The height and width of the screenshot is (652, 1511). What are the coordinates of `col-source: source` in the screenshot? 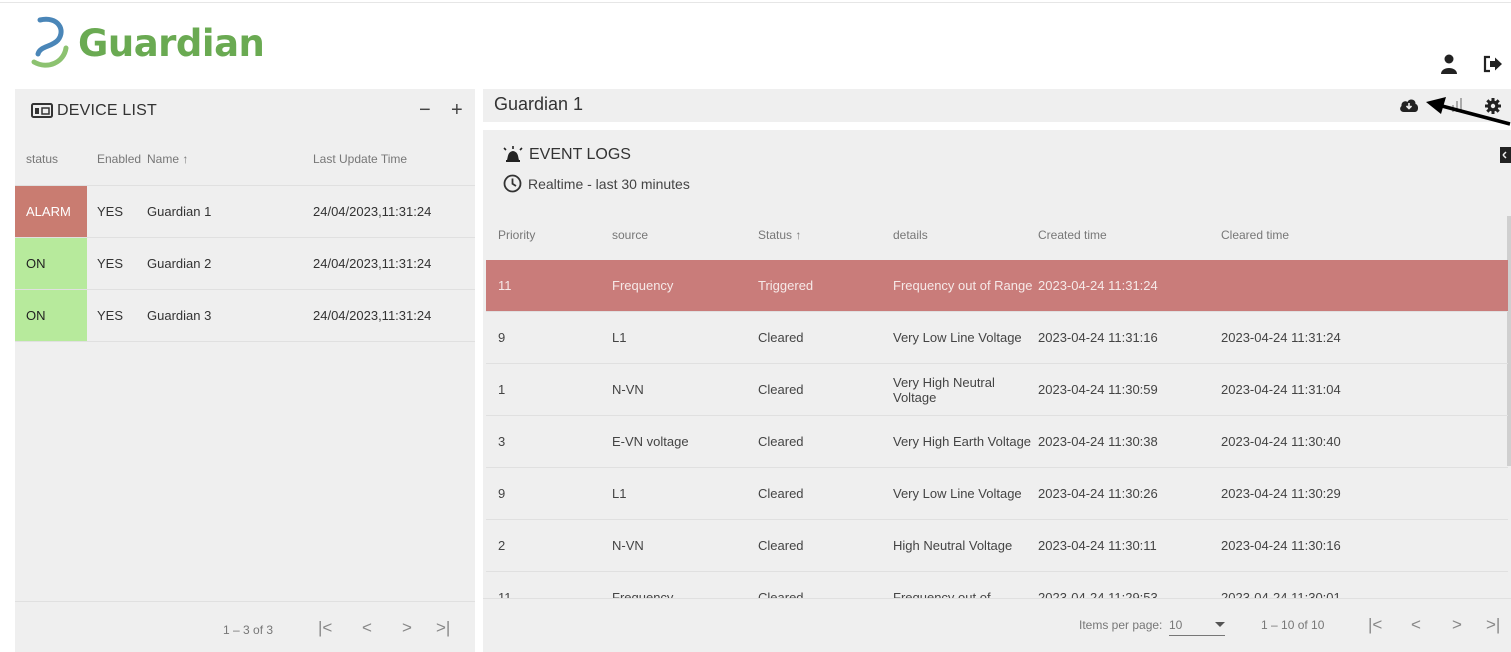 It's located at (685, 235).